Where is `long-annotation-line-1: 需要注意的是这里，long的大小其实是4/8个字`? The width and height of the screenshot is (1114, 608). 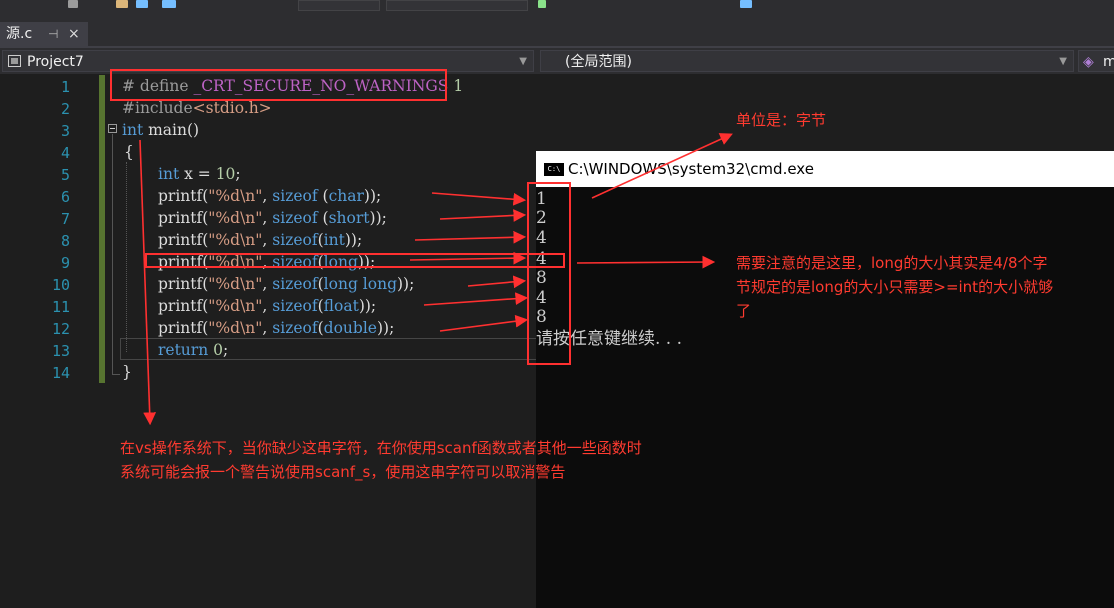
long-annotation-line-1: 需要注意的是这里，long的大小其实是4/8个字 is located at coordinates (892, 263).